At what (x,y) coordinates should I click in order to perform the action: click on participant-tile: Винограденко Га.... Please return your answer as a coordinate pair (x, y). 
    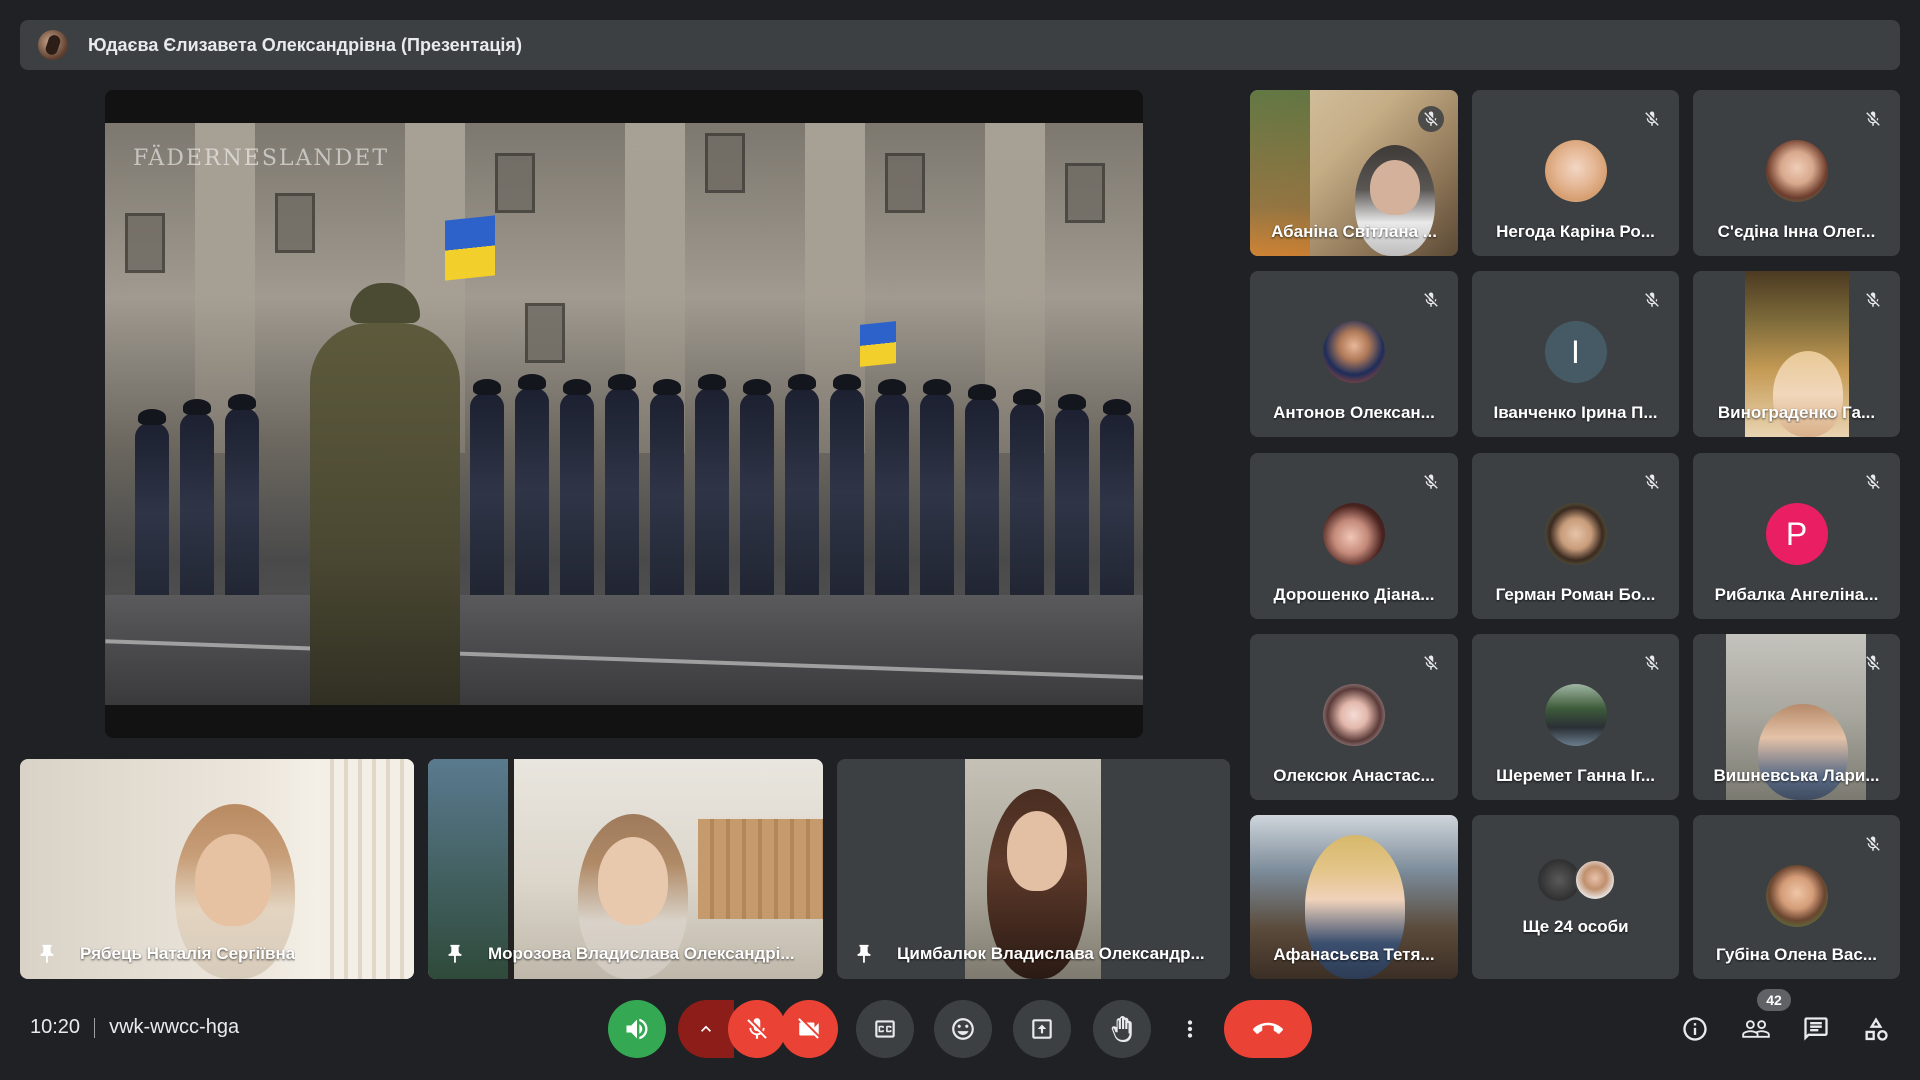
    Looking at the image, I should click on (1796, 354).